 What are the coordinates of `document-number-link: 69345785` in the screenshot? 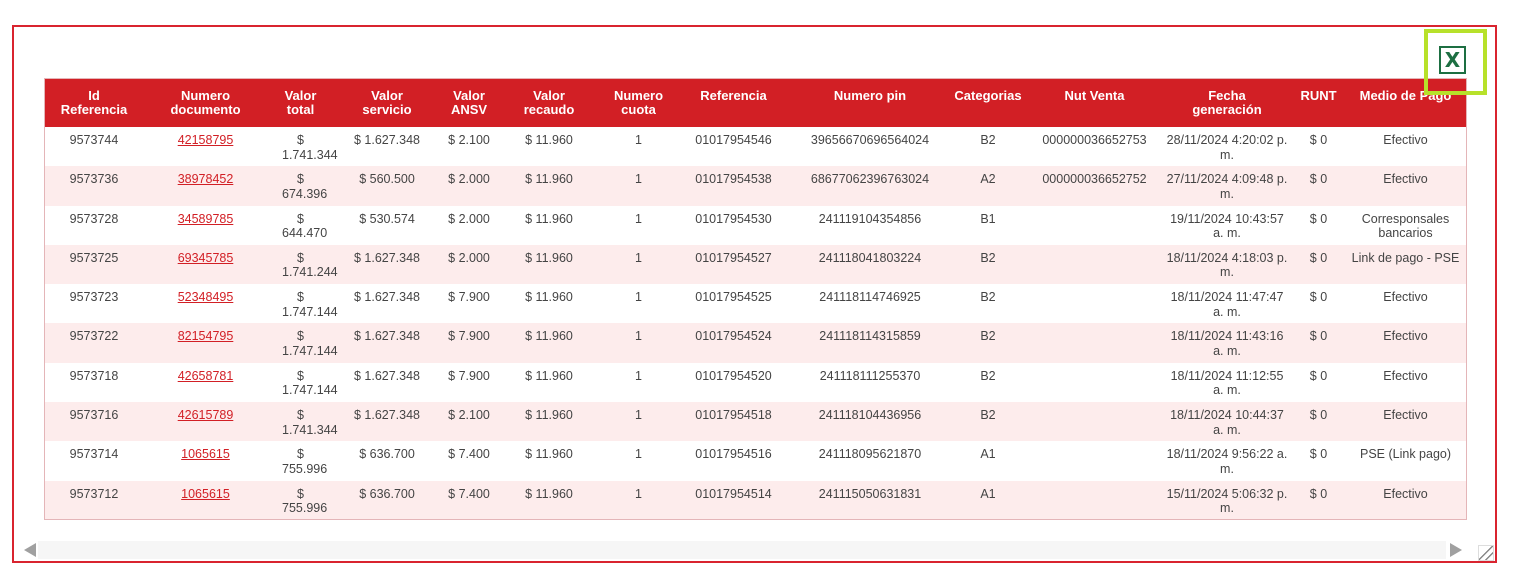 It's located at (206, 258).